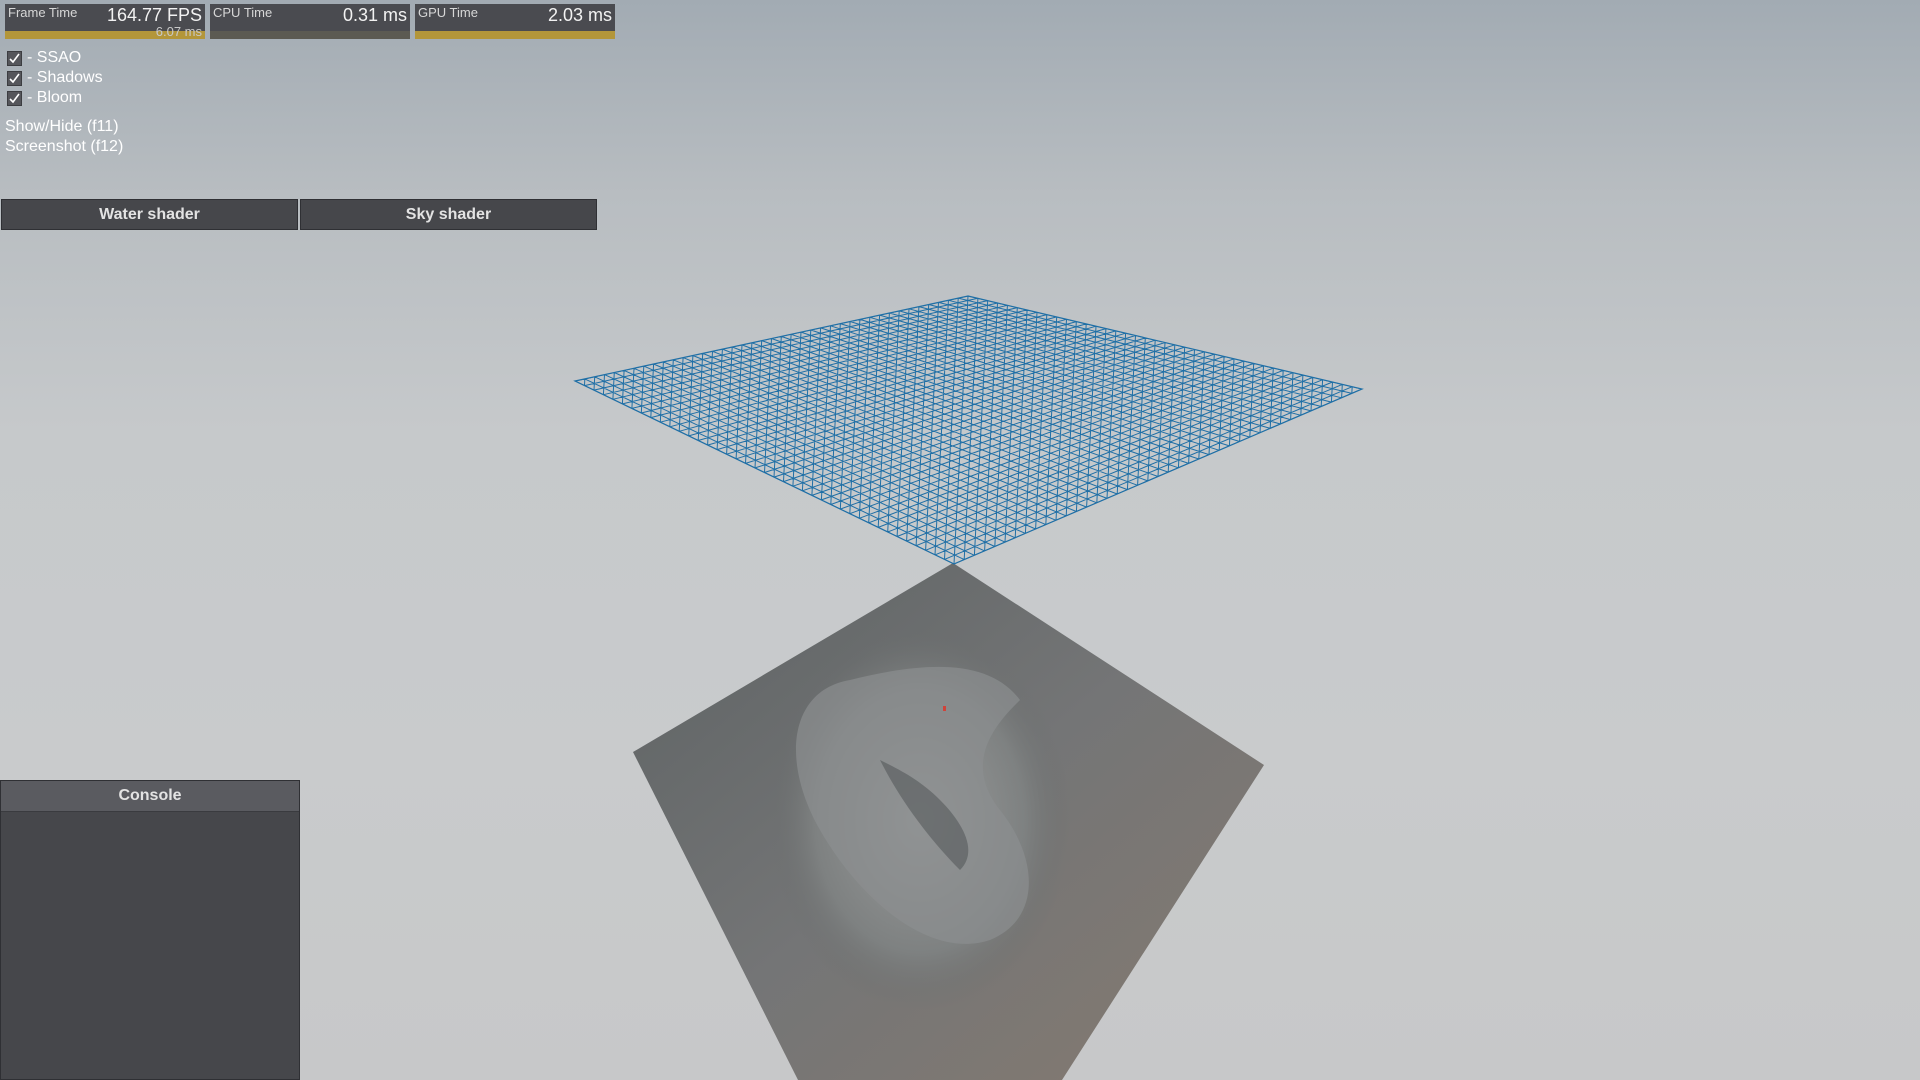 The image size is (1920, 1080). What do you see at coordinates (243, 12) in the screenshot?
I see `cpu-time-label: CPU Time` at bounding box center [243, 12].